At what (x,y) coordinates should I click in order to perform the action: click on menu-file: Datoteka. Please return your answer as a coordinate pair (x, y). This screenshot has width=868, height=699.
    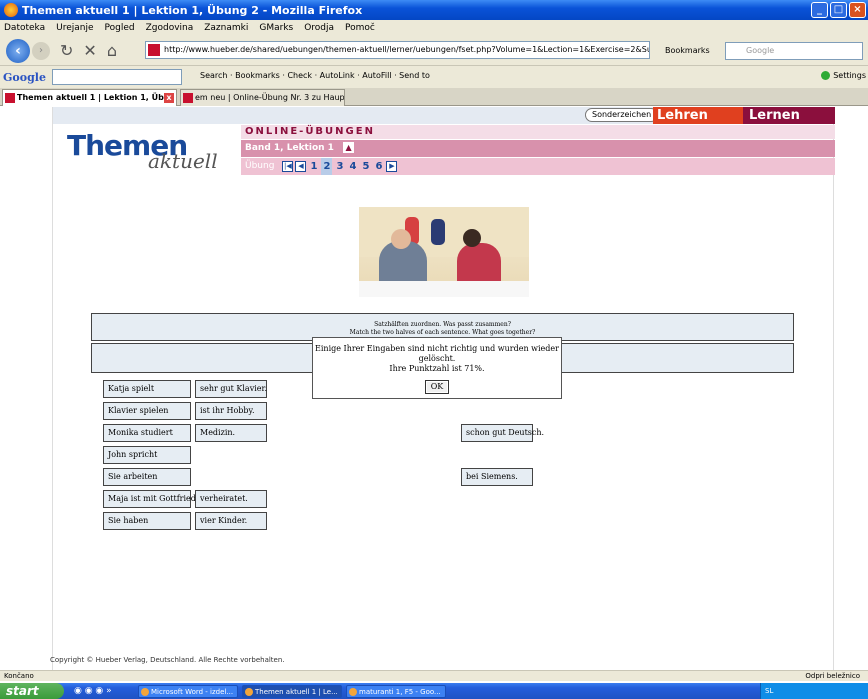
    Looking at the image, I should click on (24, 28).